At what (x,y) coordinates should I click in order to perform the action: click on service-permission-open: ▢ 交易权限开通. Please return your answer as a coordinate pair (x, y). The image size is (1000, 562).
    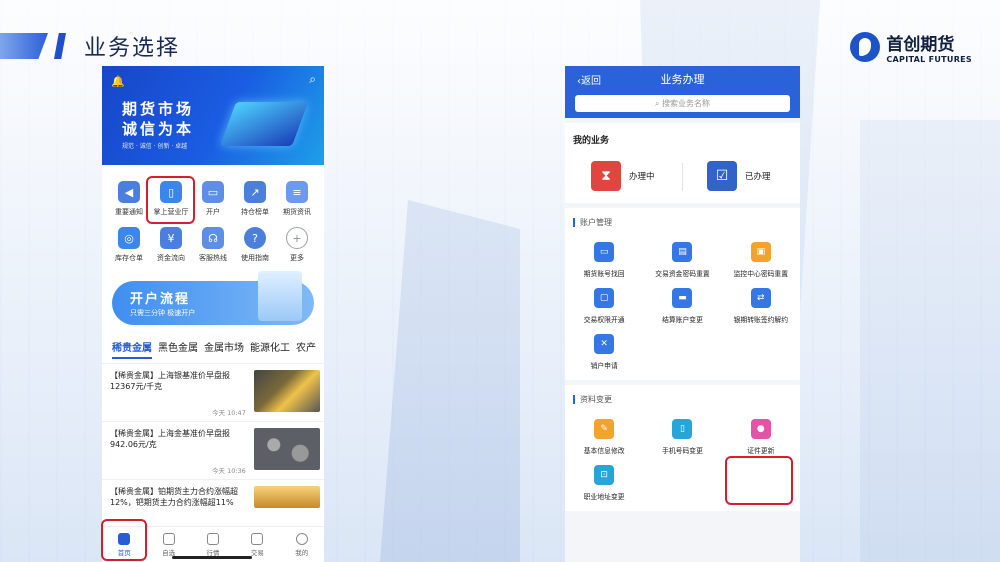
    Looking at the image, I should click on (604, 306).